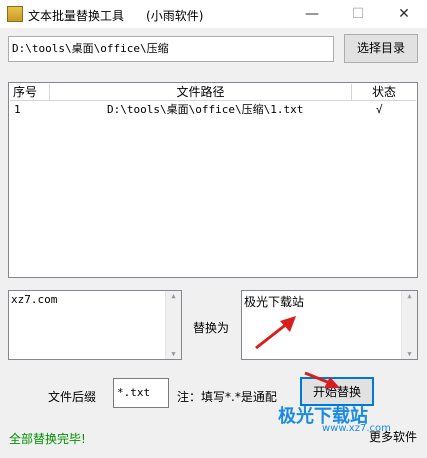 The height and width of the screenshot is (458, 427). I want to click on suffix-input: *.txt, so click(141, 393).